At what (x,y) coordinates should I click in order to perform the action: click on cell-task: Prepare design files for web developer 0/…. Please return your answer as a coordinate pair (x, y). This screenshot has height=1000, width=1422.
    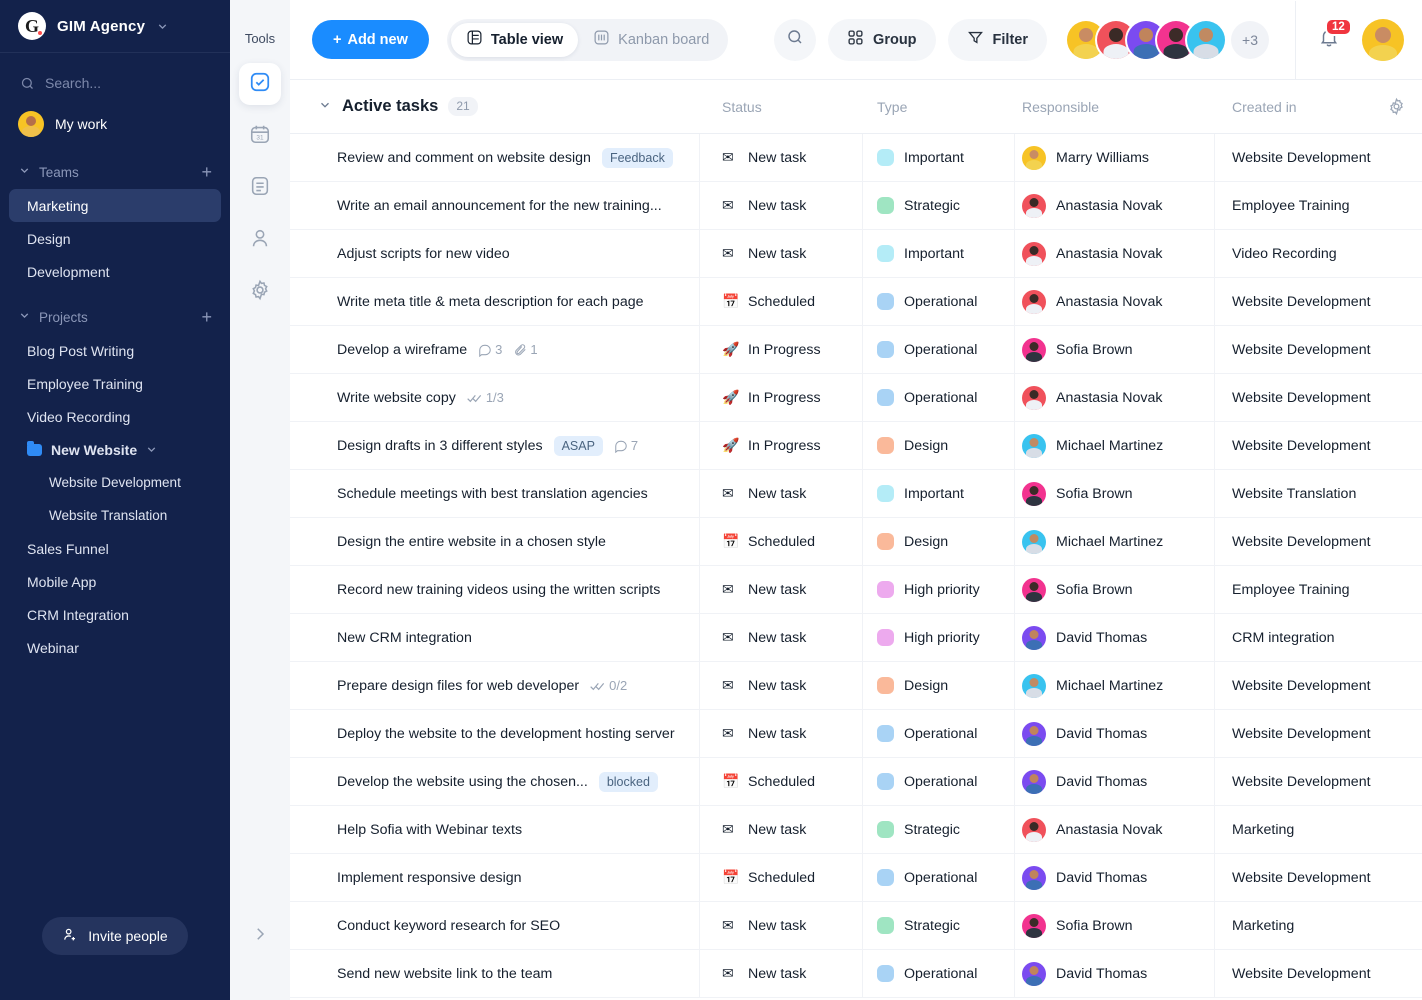
    Looking at the image, I should click on (495, 685).